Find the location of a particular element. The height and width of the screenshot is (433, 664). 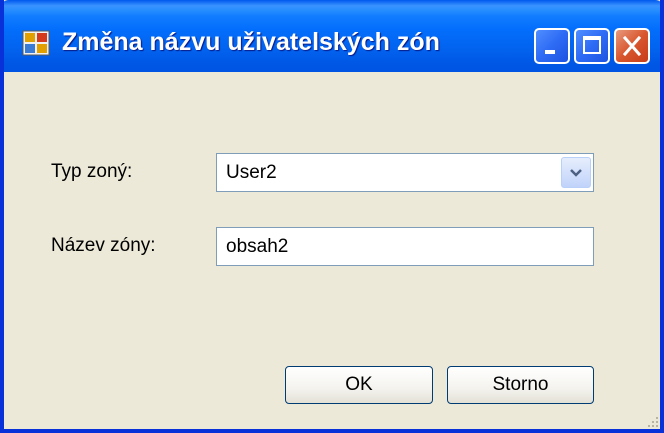

maximize-icon is located at coordinates (592, 45).